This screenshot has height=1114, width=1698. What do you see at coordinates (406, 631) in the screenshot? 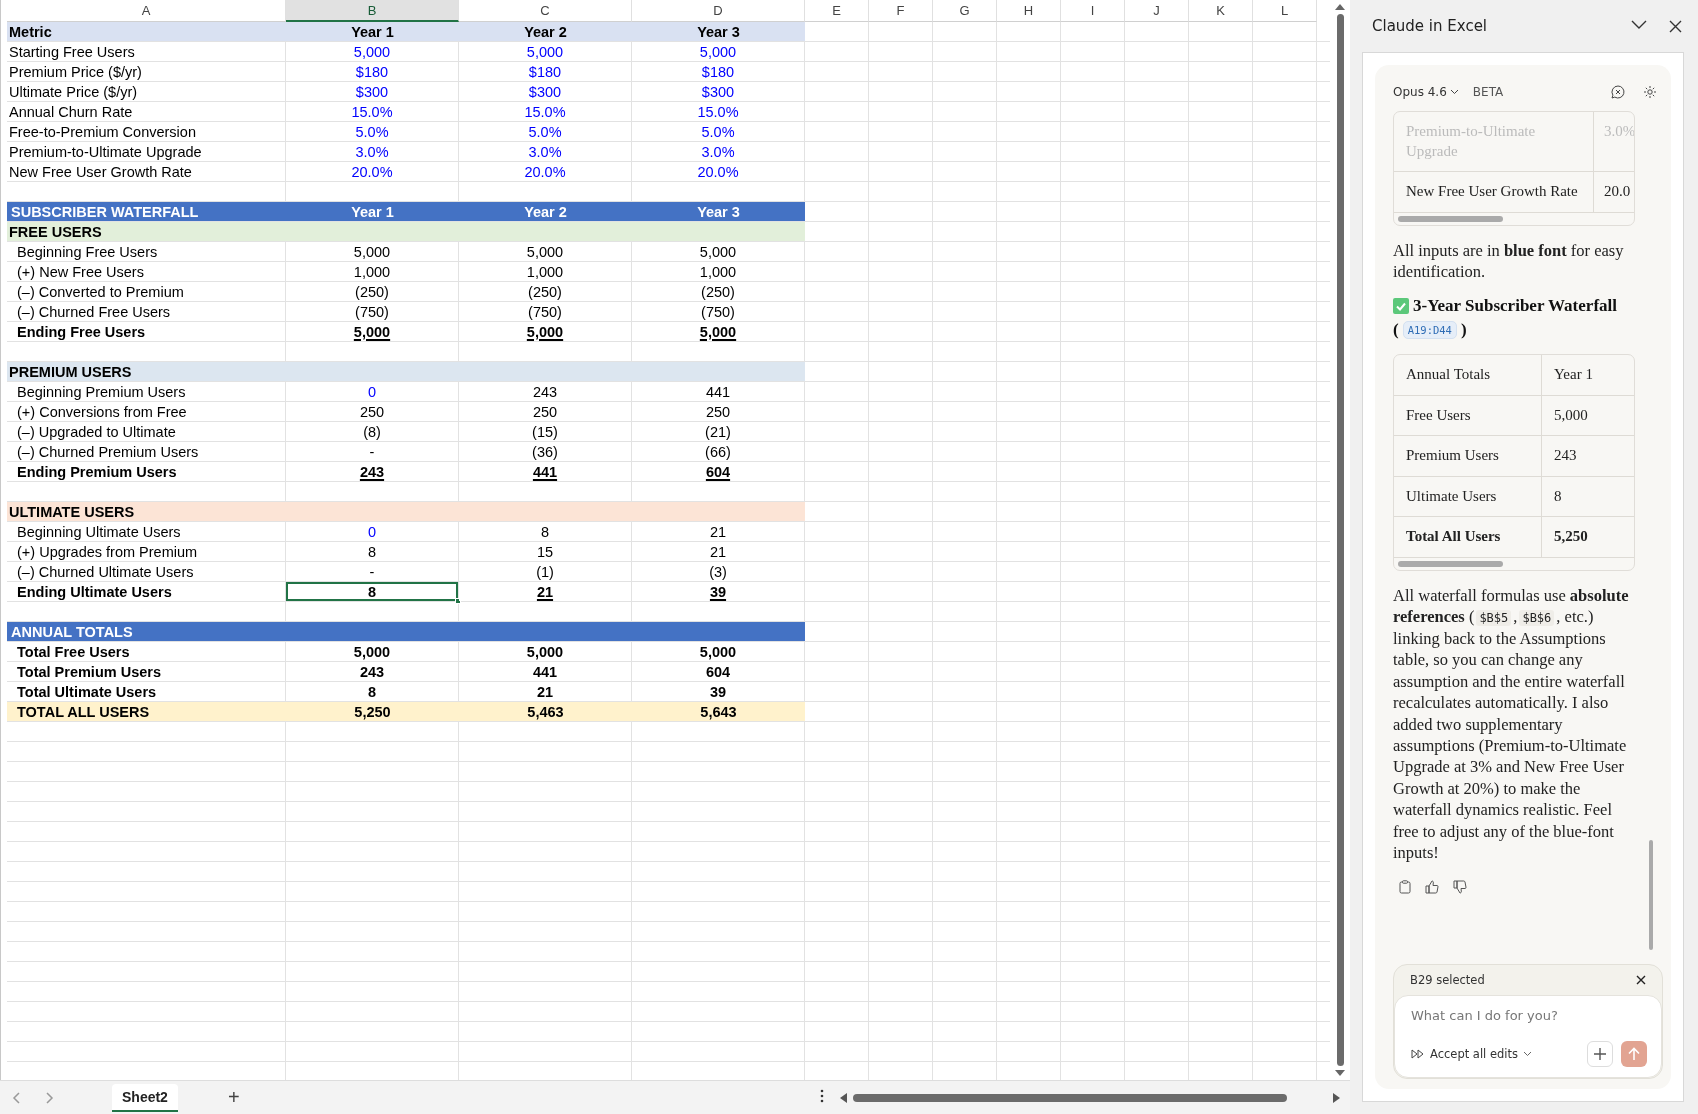
I see `section-band: ANNUAL TOTALS` at bounding box center [406, 631].